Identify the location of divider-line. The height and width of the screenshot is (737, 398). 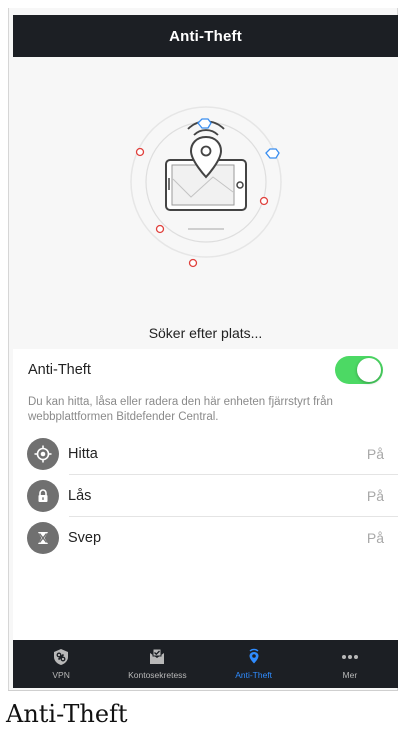
(203, 690).